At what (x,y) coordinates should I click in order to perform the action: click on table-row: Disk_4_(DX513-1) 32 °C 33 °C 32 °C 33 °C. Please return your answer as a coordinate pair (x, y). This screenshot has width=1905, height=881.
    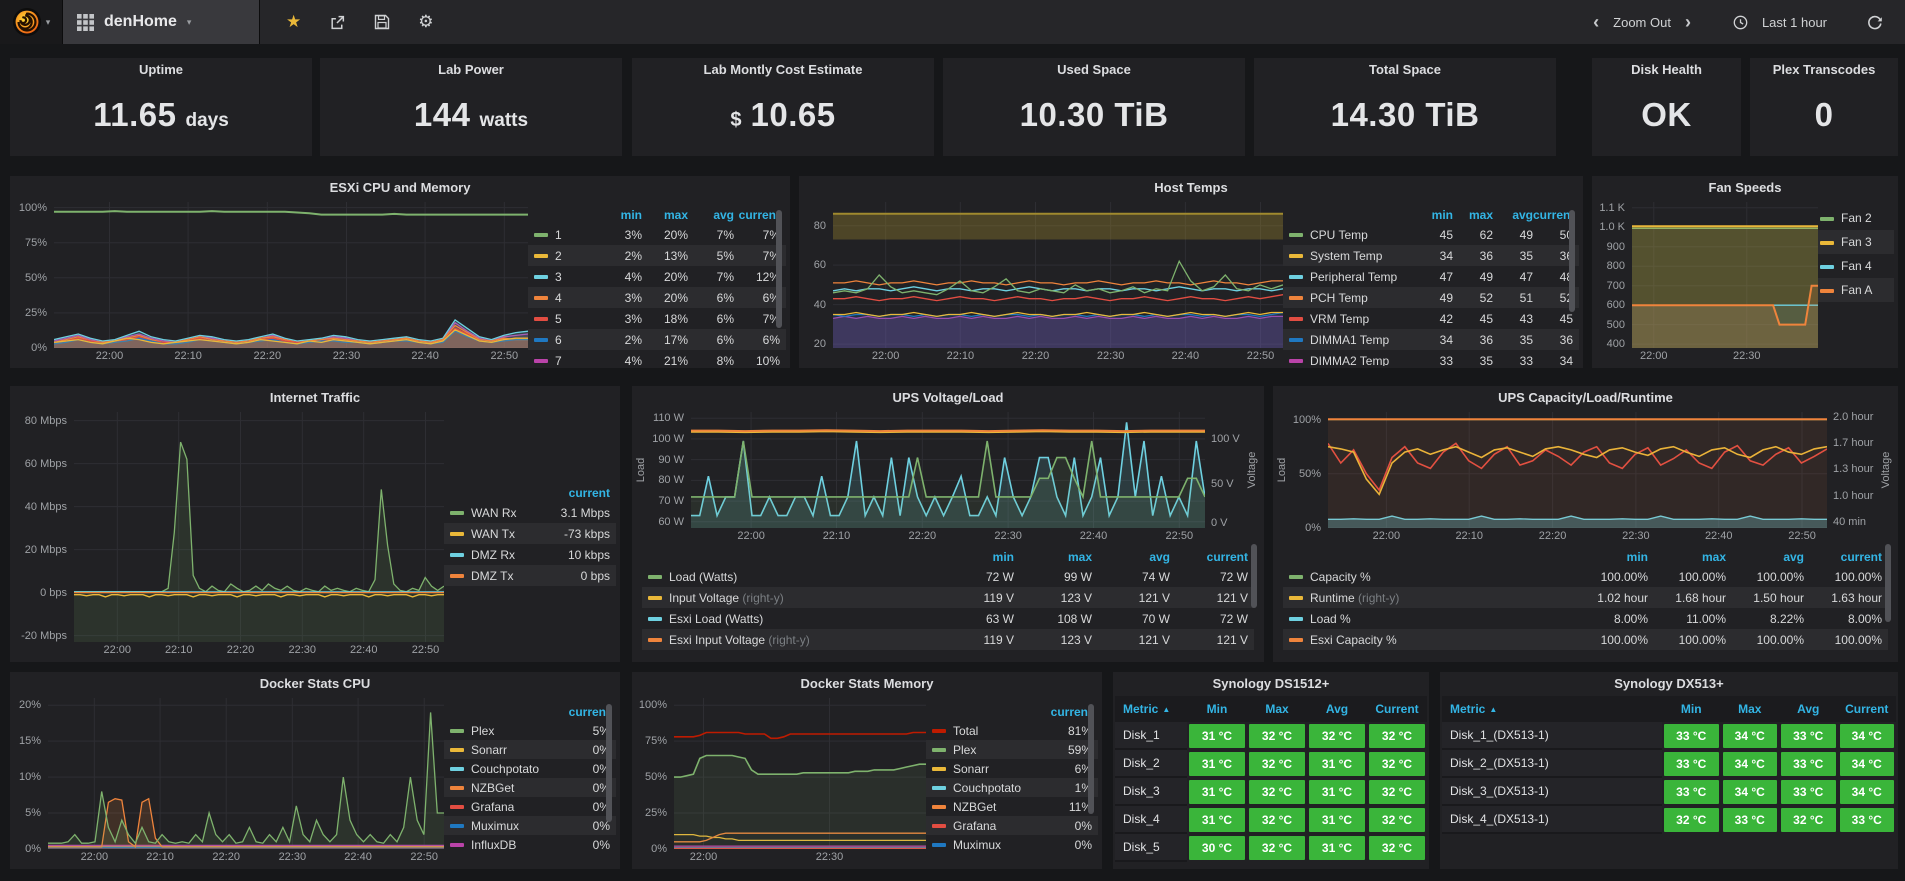
    Looking at the image, I should click on (1669, 820).